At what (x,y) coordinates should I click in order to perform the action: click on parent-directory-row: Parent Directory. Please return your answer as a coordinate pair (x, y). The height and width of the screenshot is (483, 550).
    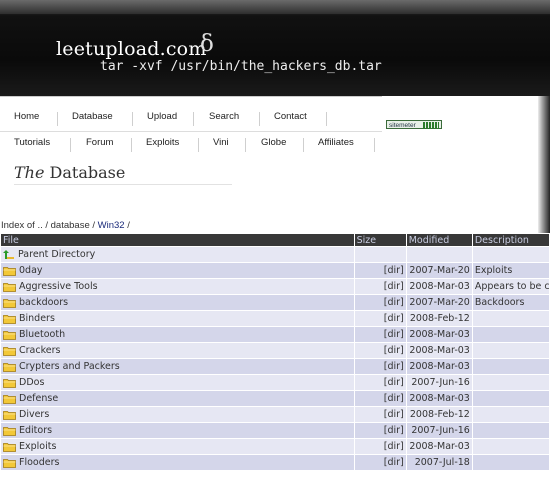
    Looking at the image, I should click on (275, 254).